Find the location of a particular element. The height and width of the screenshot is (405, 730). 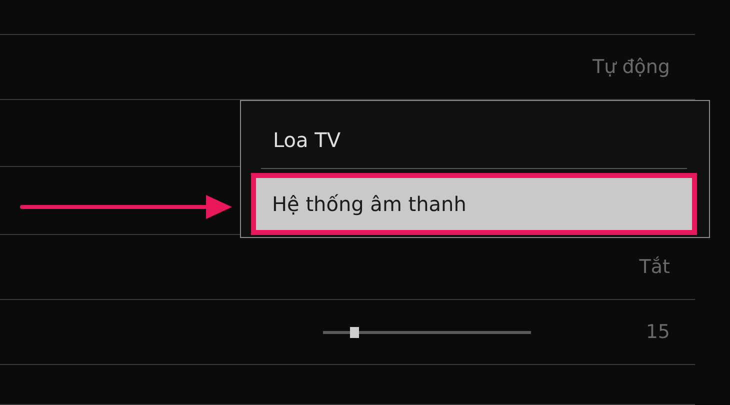

setting-value: Tự động is located at coordinates (631, 67).